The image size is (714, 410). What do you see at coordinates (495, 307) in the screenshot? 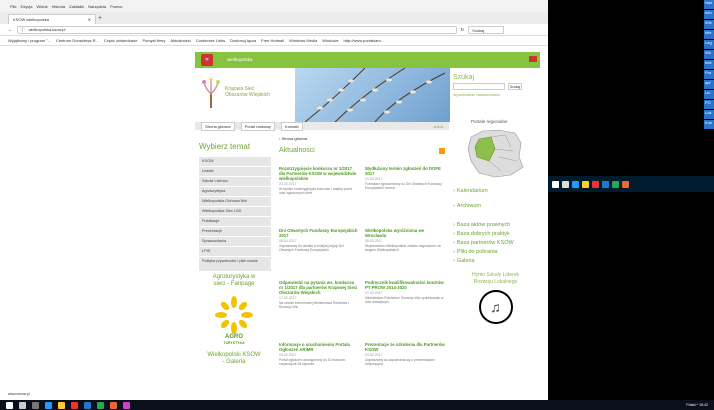
I see `music-note-icon: ♫` at bounding box center [495, 307].